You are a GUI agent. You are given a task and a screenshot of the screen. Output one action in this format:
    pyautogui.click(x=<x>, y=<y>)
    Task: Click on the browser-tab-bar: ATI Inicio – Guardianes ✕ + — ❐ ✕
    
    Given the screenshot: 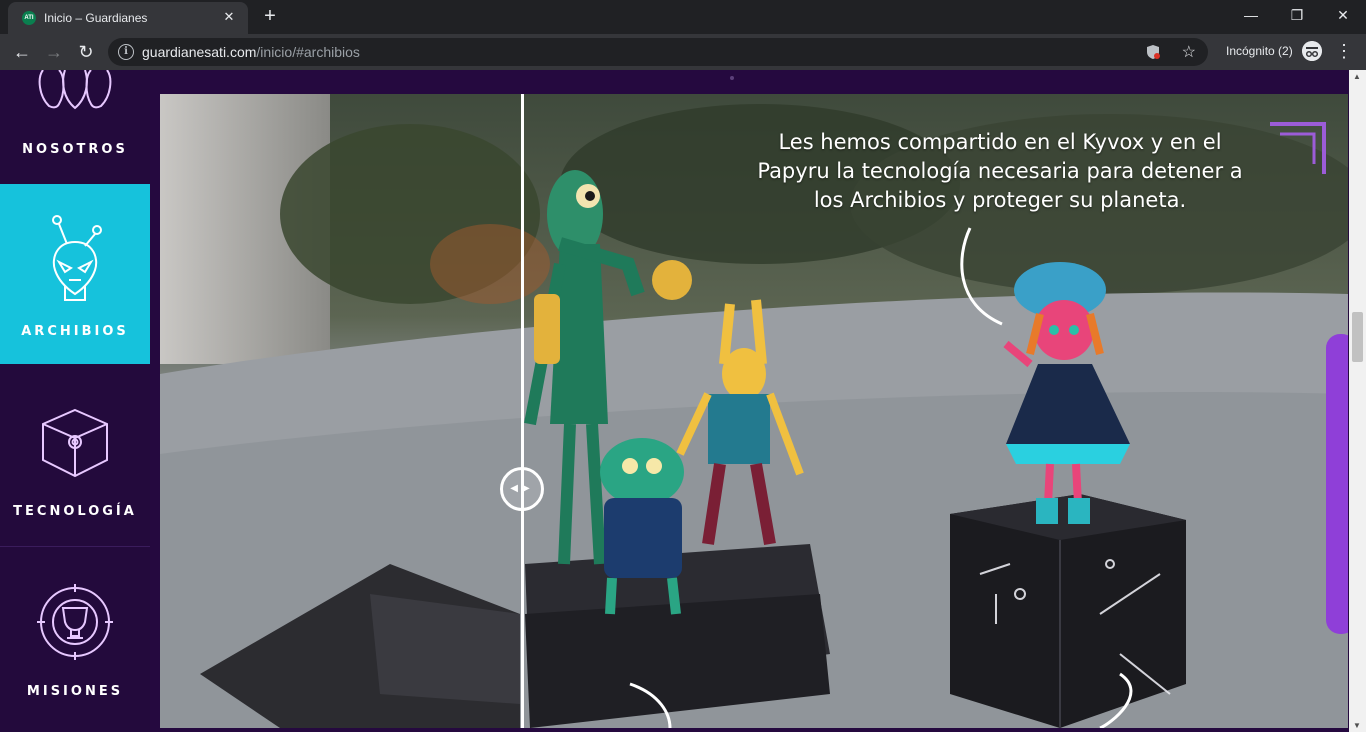 What is the action you would take?
    pyautogui.click(x=683, y=17)
    